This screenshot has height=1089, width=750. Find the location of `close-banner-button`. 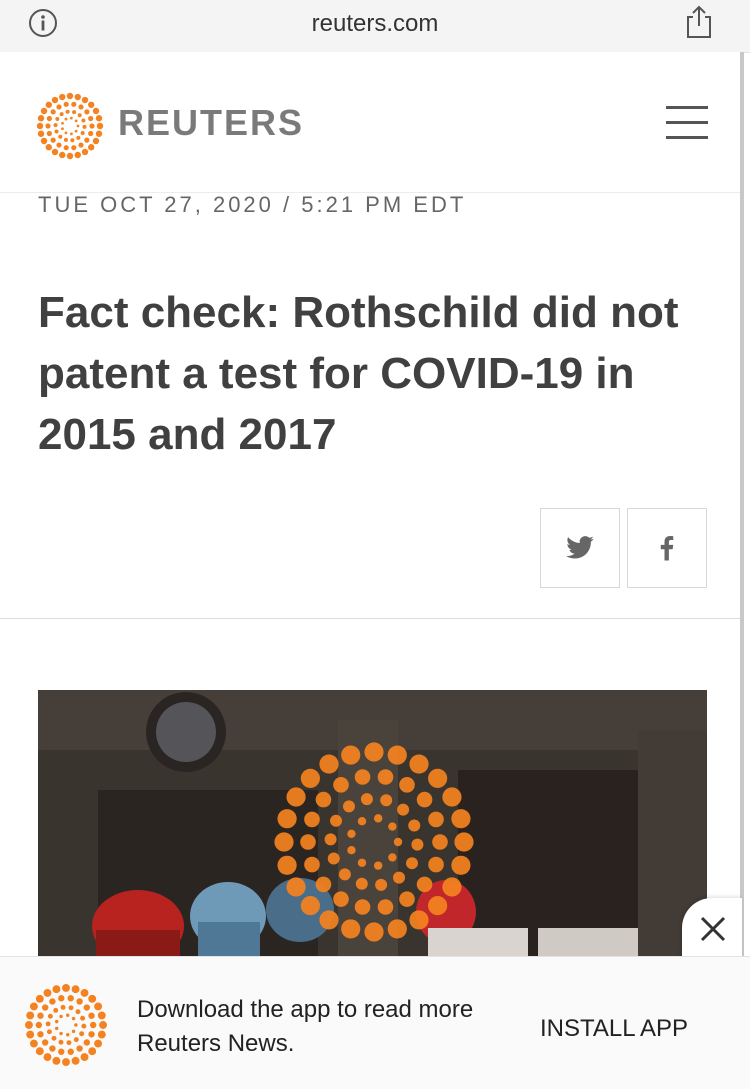

close-banner-button is located at coordinates (712, 928).